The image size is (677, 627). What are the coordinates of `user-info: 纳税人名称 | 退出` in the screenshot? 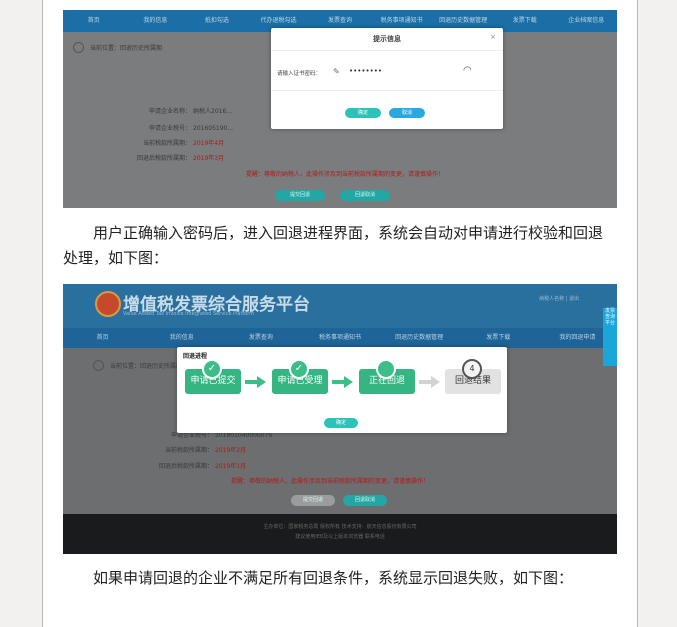 It's located at (559, 298).